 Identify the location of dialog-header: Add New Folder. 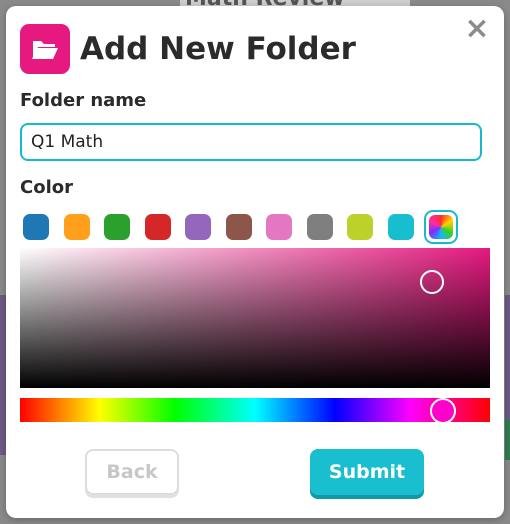
(188, 49).